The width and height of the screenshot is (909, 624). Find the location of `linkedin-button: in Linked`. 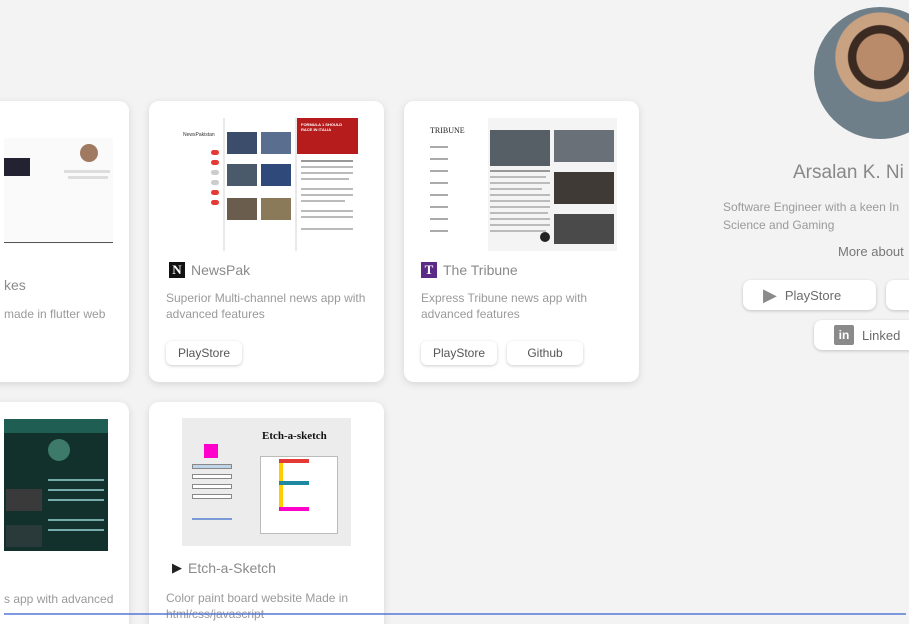

linkedin-button: in Linked is located at coordinates (861, 335).